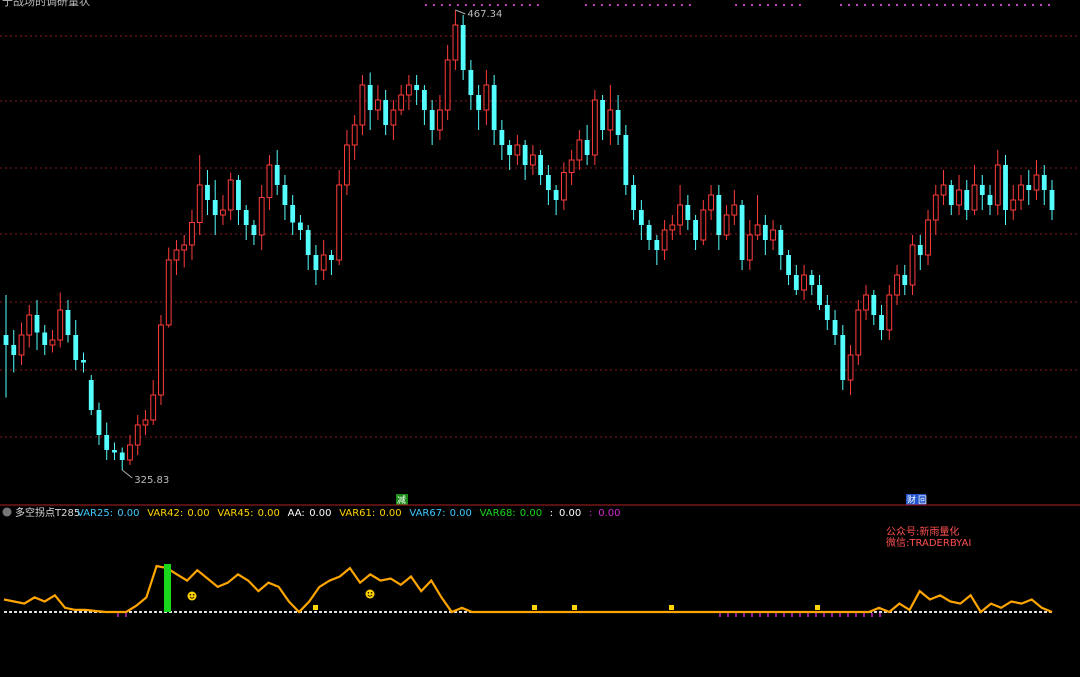 Image resolution: width=1080 pixels, height=677 pixels. Describe the element at coordinates (498, 513) in the screenshot. I see `var-label: VAR68:` at that location.